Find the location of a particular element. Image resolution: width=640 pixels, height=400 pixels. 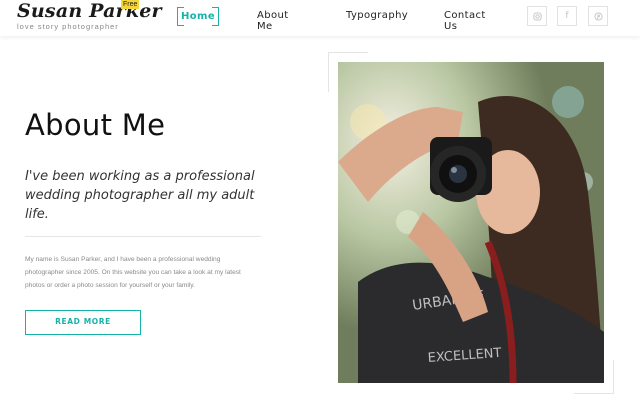

frame-corner-top is located at coordinates (348, 52).